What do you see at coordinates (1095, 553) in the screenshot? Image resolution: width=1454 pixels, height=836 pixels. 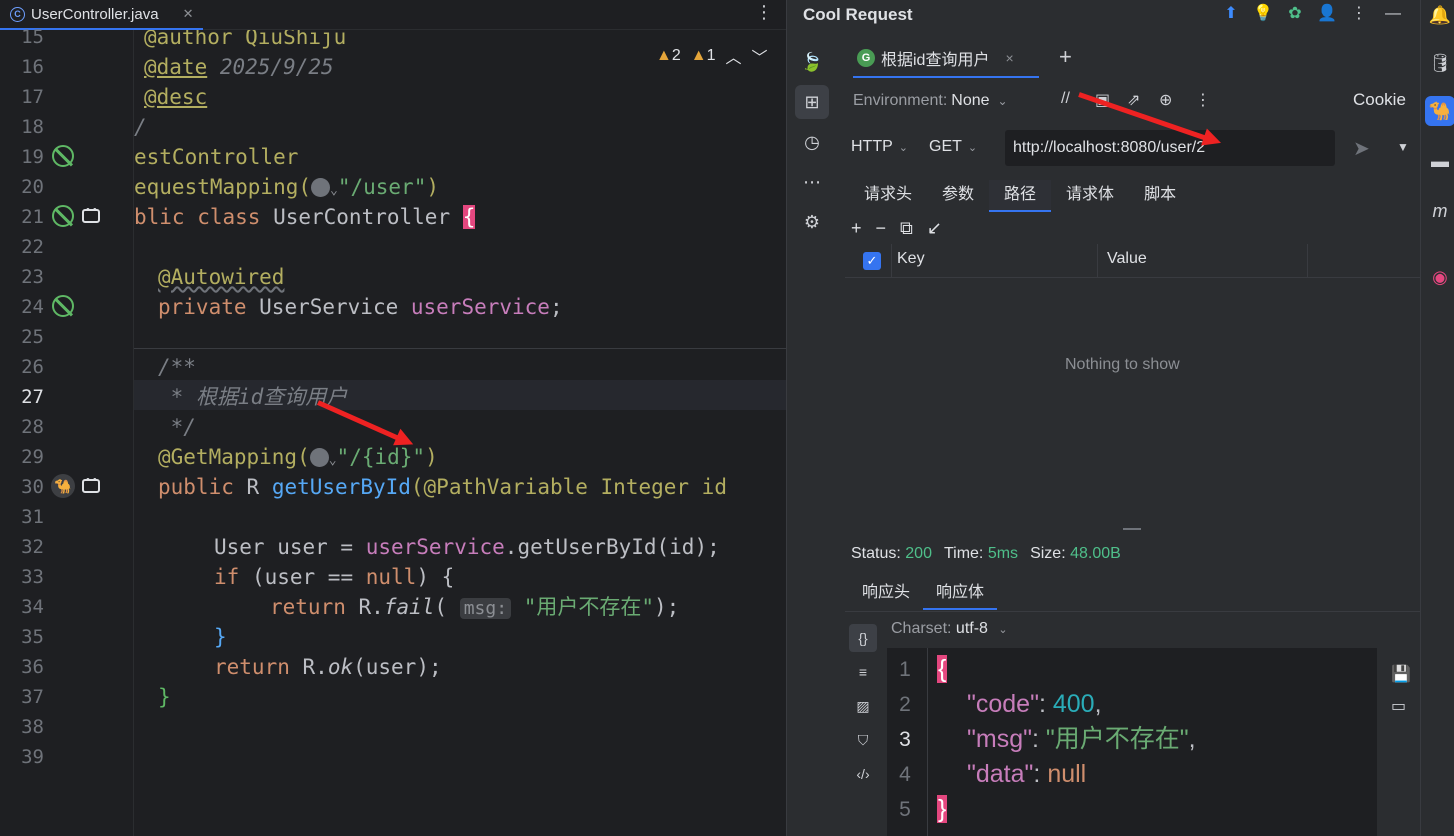 I see `response-size: 48.00B` at bounding box center [1095, 553].